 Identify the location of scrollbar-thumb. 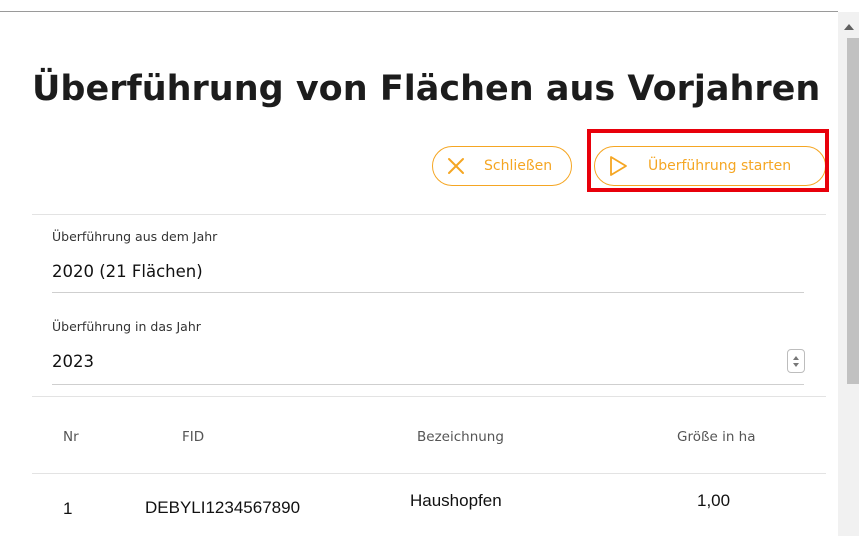
(853, 211).